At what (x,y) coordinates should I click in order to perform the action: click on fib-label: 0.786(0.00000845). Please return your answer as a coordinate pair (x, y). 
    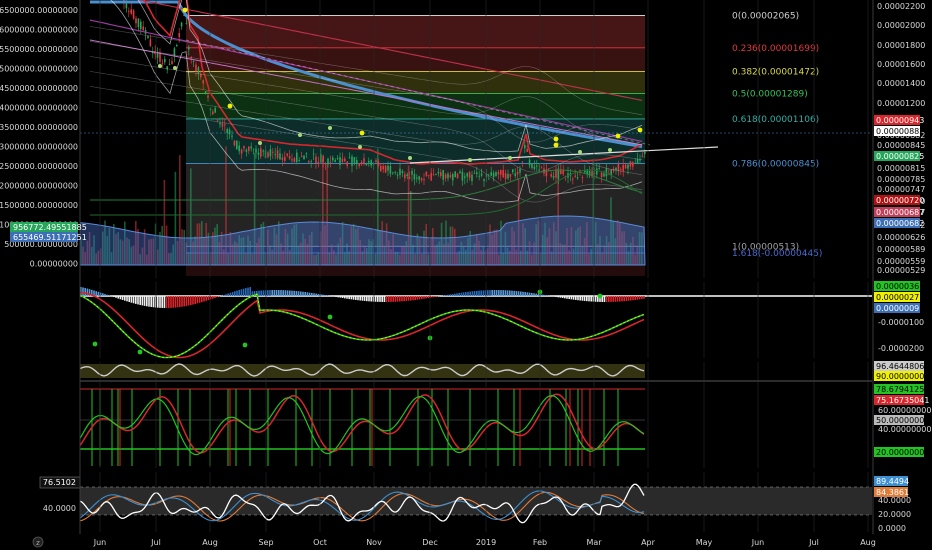
    Looking at the image, I should click on (775, 165).